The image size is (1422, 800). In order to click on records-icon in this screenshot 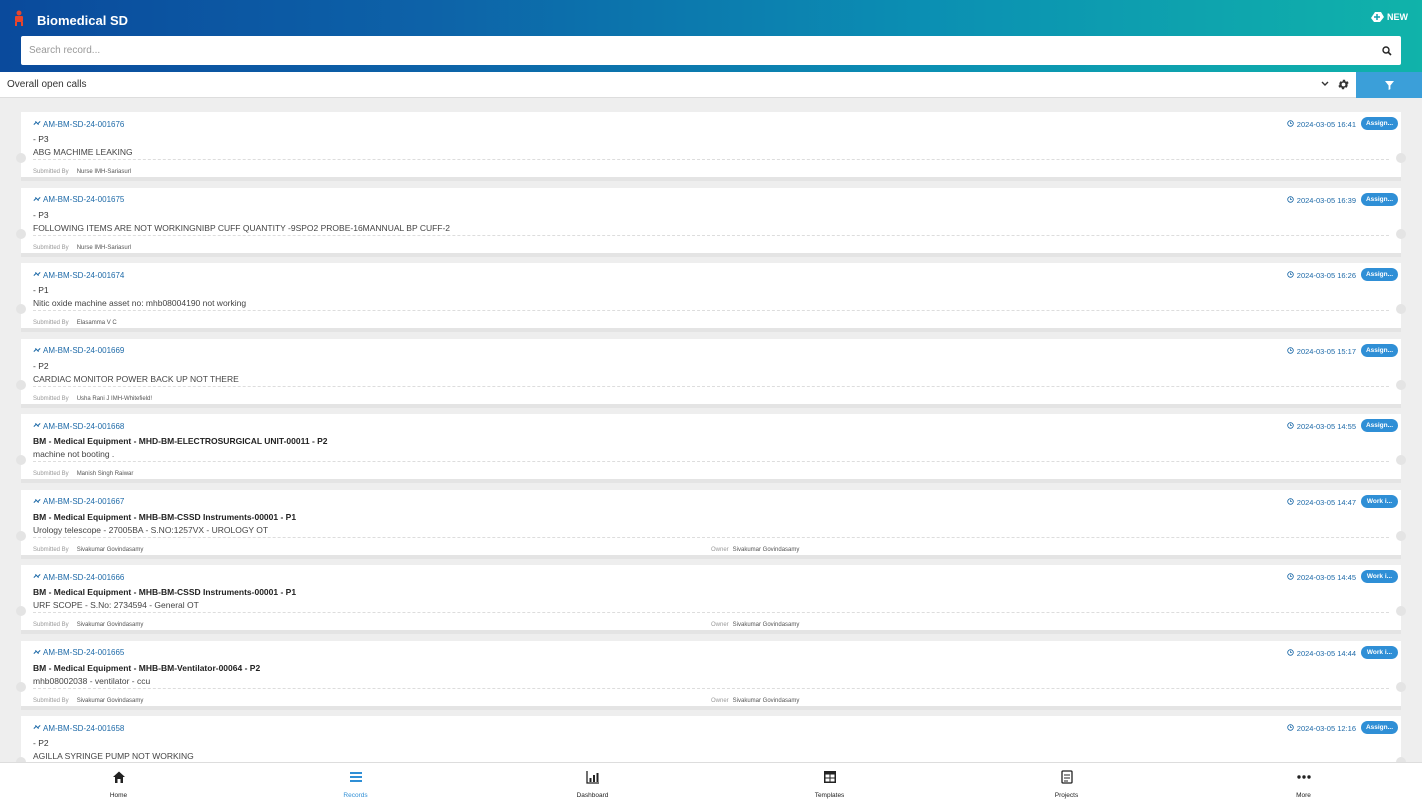, I will do `click(356, 779)`.